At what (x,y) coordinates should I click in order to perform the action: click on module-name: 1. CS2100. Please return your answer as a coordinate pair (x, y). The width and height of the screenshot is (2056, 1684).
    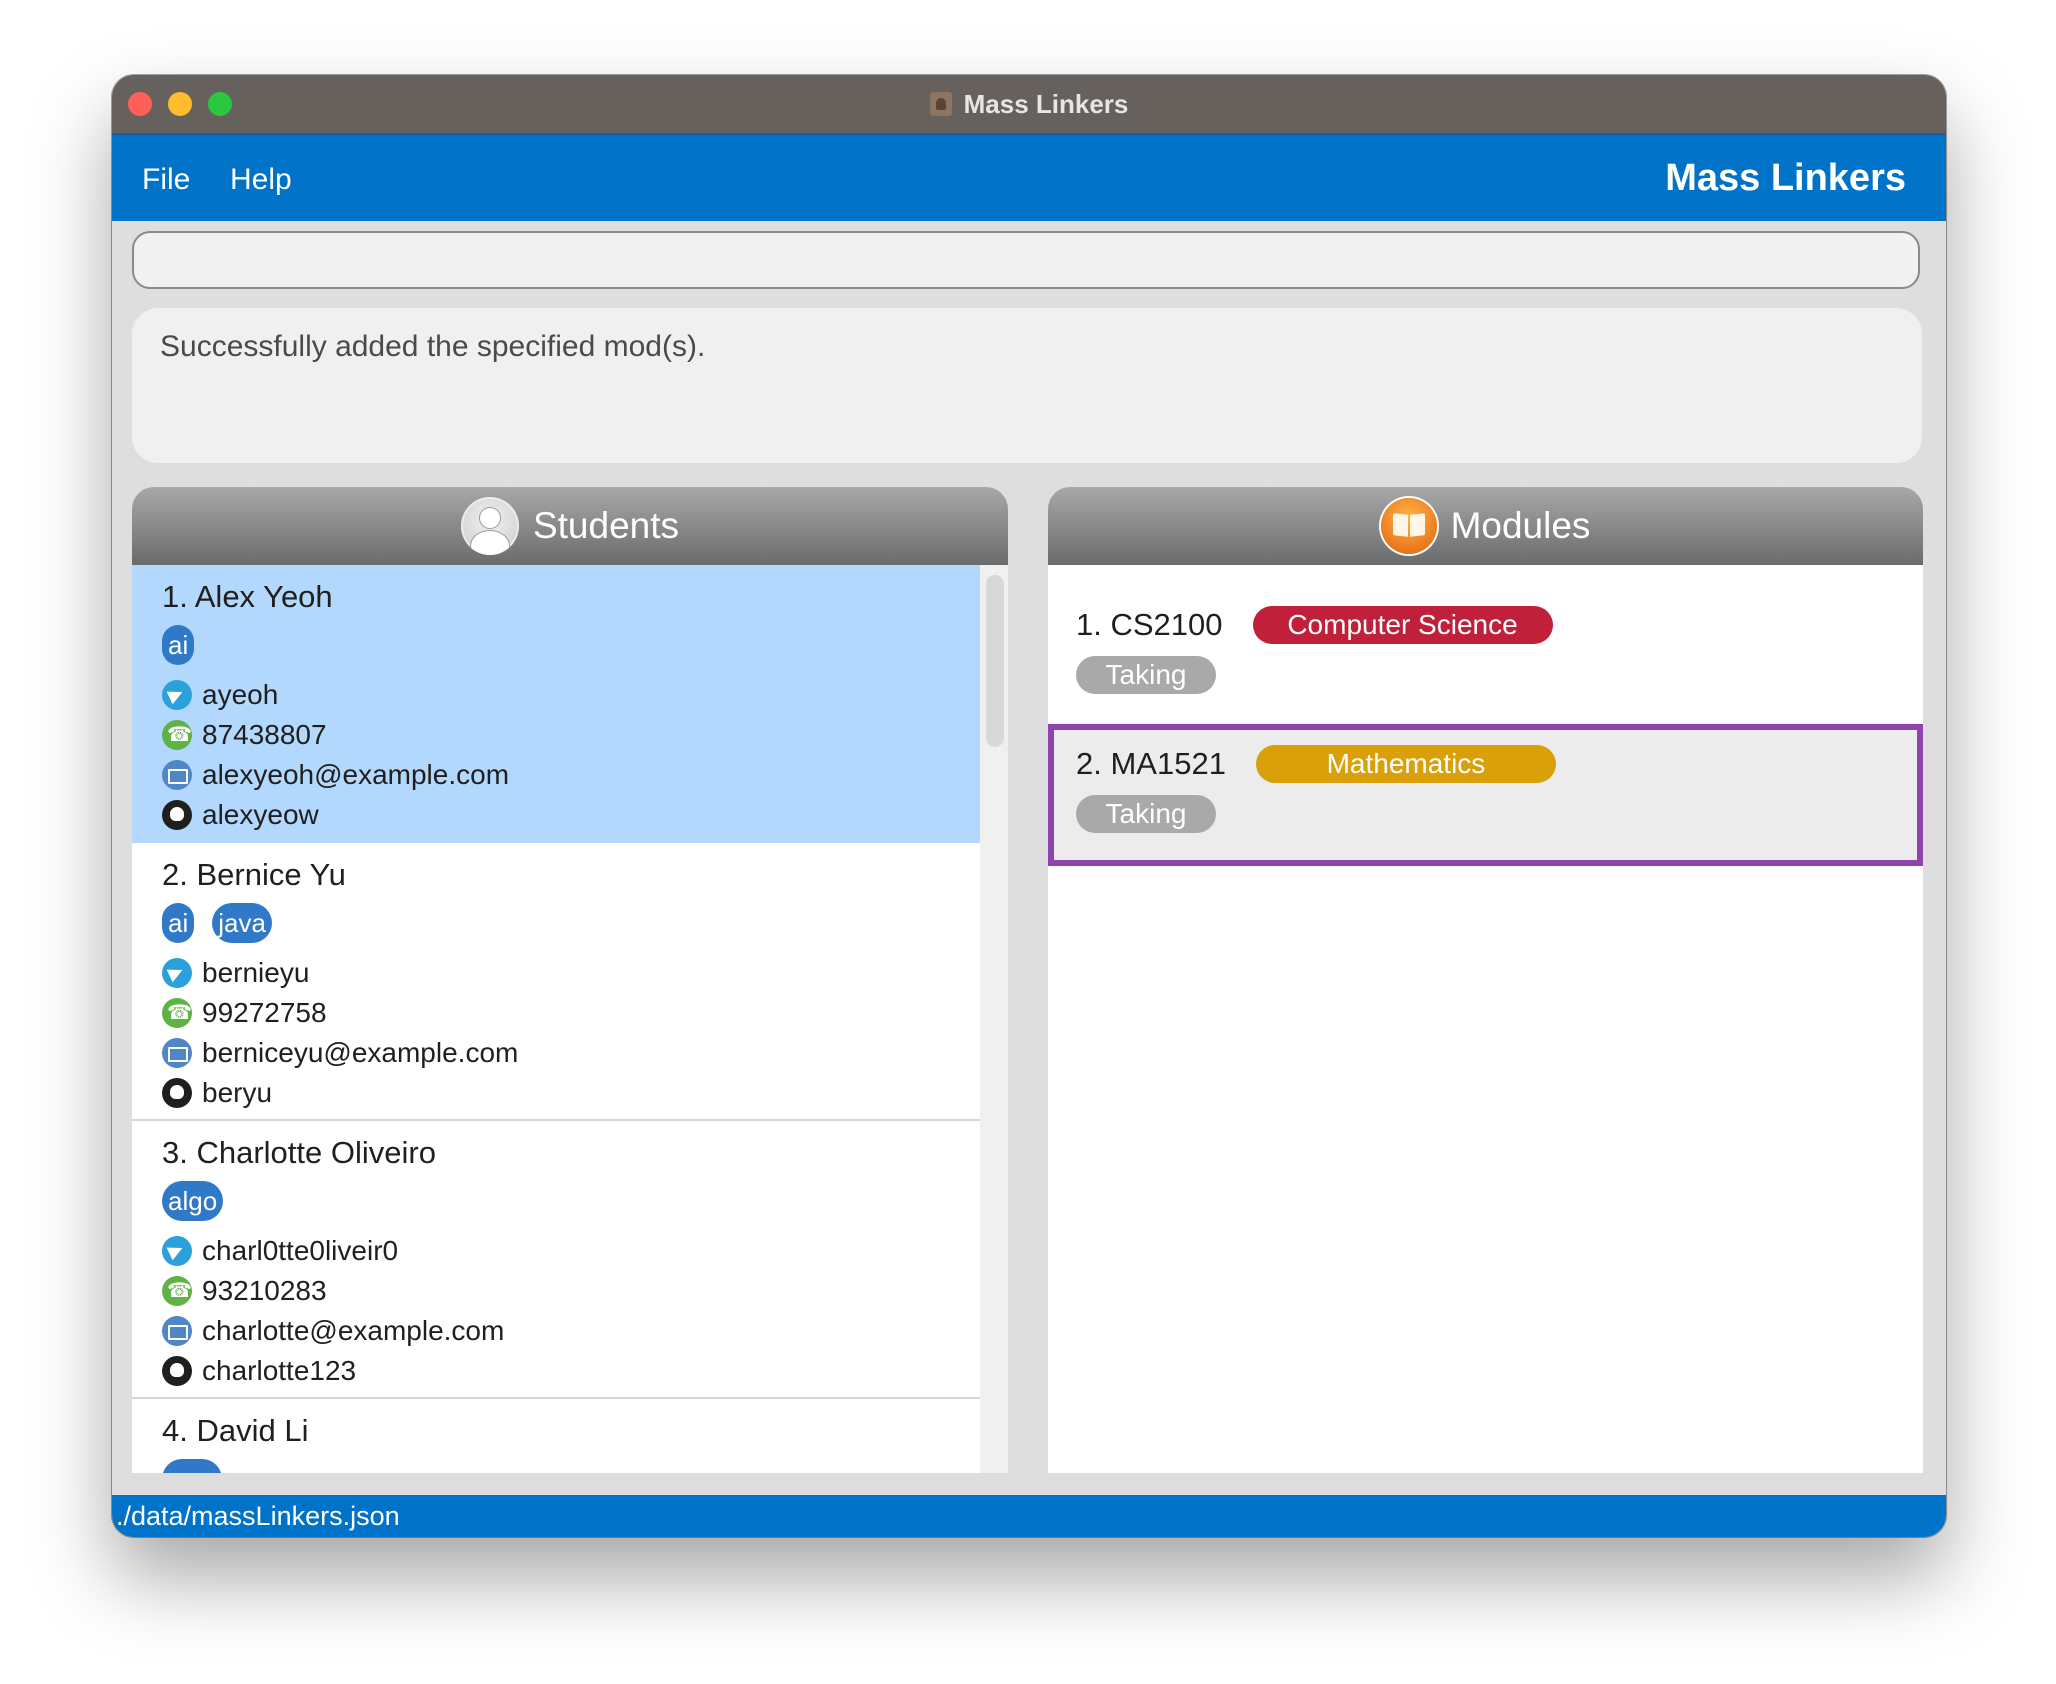
    Looking at the image, I should click on (1149, 624).